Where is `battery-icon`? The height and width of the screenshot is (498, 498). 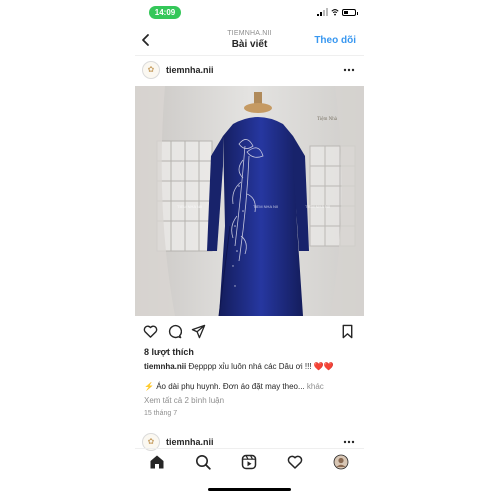
battery-icon is located at coordinates (350, 12).